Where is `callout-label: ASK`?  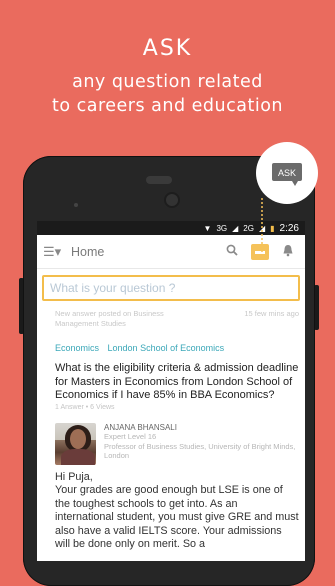
callout-label: ASK is located at coordinates (287, 173).